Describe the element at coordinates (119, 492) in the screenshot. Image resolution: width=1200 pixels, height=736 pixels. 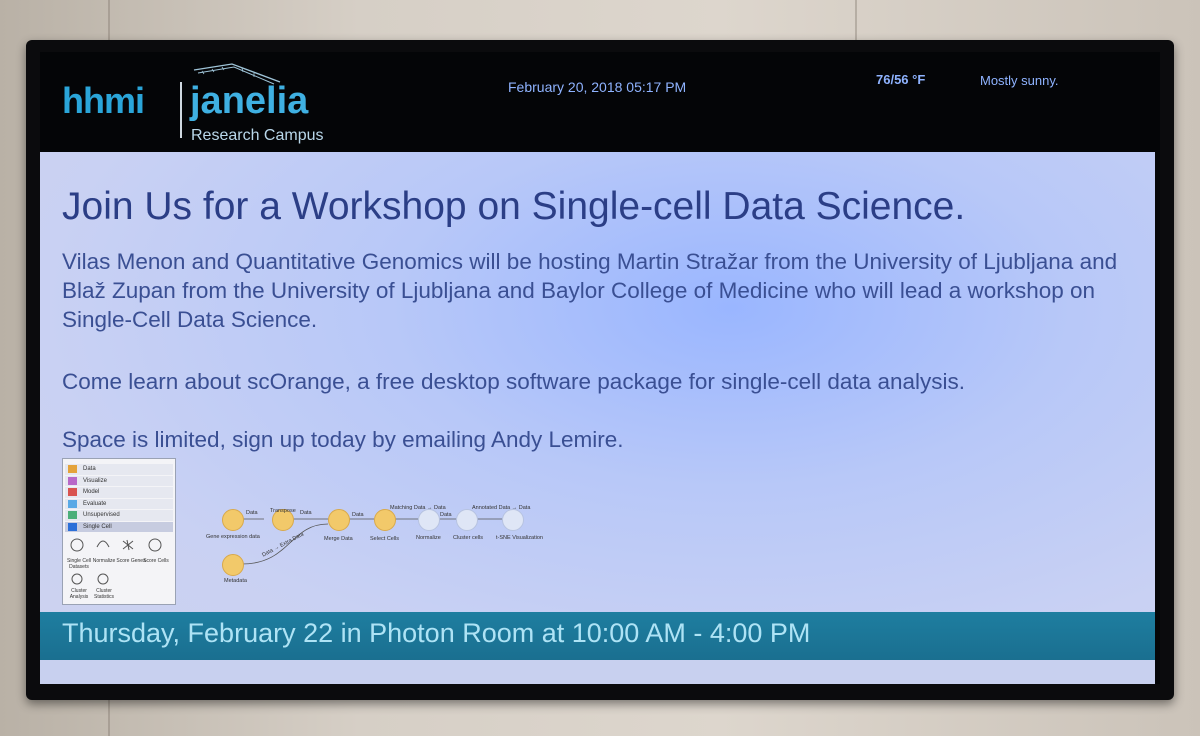
I see `sidebar-item-model: Model` at that location.